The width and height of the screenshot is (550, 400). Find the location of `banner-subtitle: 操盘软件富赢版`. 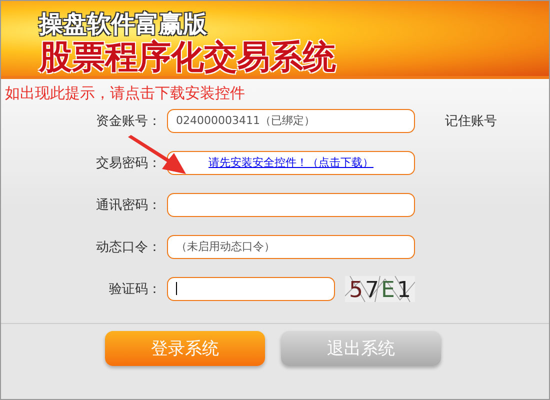

banner-subtitle: 操盘软件富赢版 is located at coordinates (123, 24).